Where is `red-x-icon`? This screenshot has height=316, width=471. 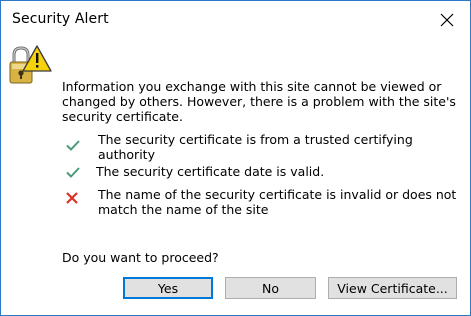
red-x-icon is located at coordinates (72, 198).